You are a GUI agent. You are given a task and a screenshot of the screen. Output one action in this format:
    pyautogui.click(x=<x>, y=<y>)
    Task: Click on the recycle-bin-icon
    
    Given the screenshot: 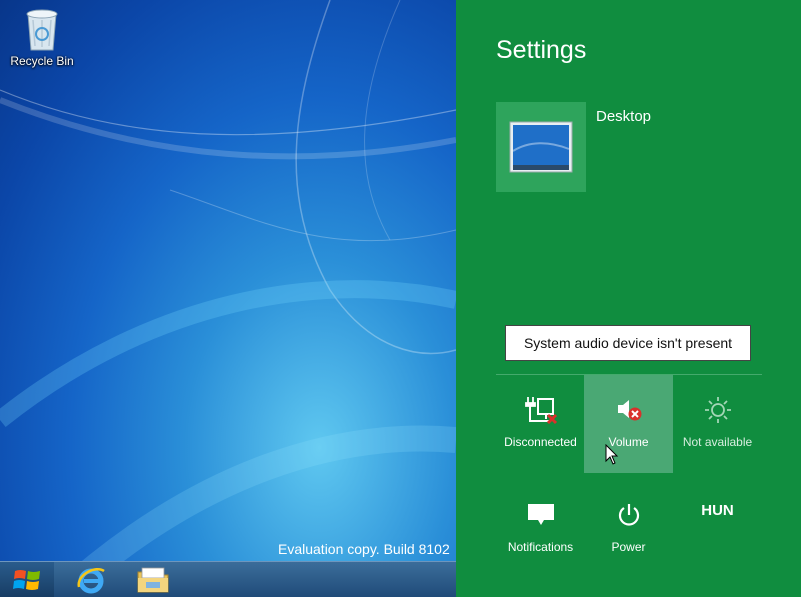 What is the action you would take?
    pyautogui.click(x=42, y=30)
    